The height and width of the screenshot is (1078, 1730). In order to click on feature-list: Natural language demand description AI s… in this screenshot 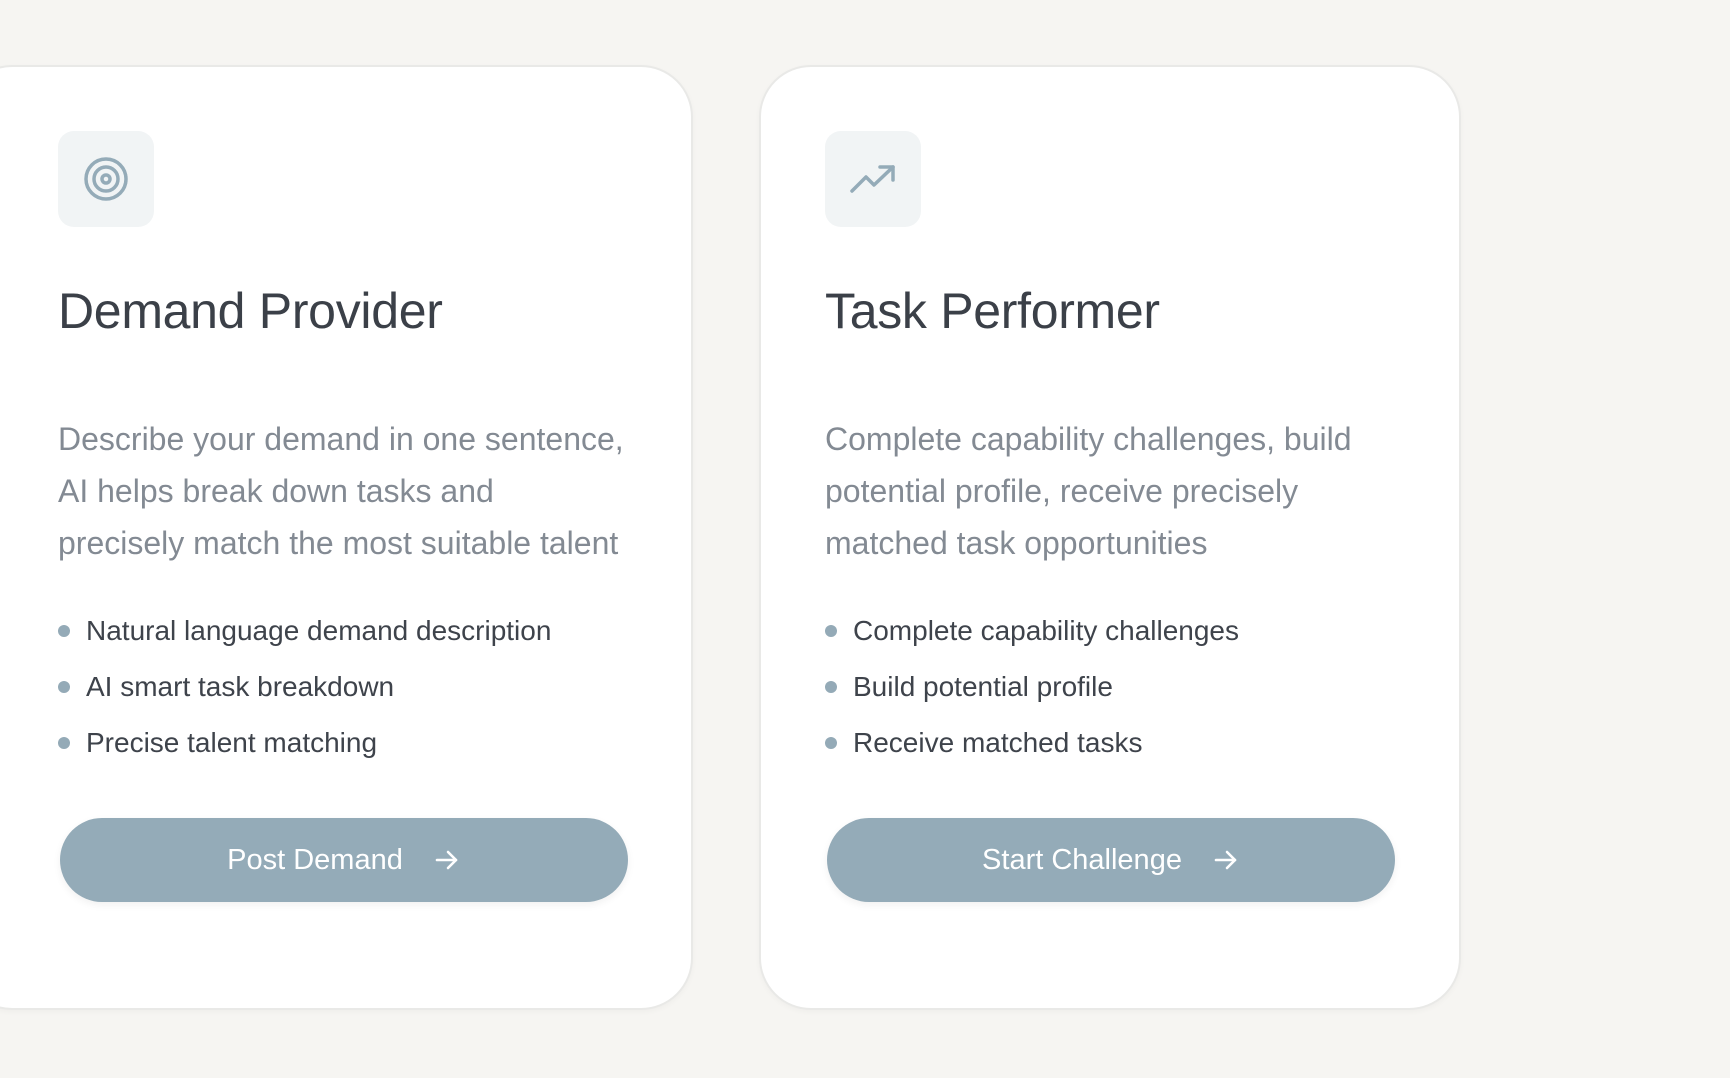, I will do `click(342, 687)`.